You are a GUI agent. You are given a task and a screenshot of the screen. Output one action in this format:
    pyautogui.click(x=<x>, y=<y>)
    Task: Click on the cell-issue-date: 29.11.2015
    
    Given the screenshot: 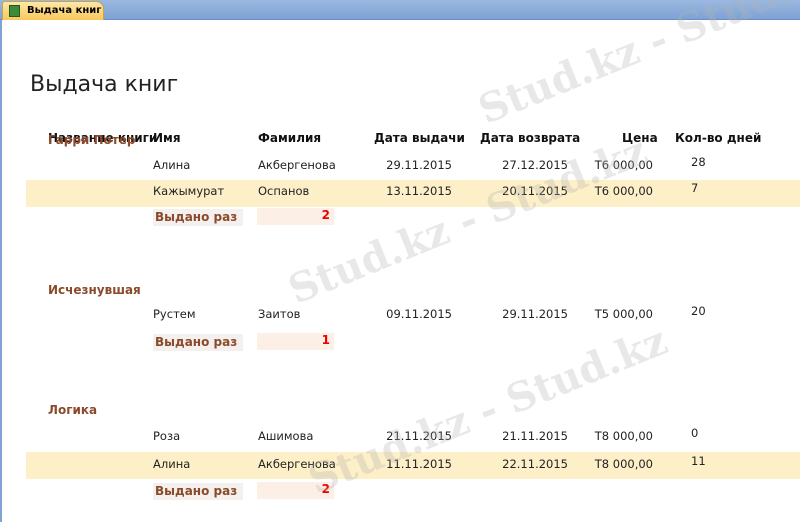 What is the action you would take?
    pyautogui.click(x=419, y=165)
    